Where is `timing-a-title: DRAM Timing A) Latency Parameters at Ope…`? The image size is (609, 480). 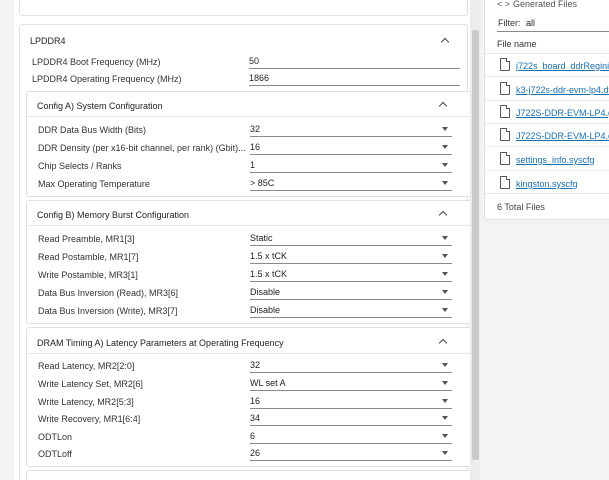 timing-a-title: DRAM Timing A) Latency Parameters at Ope… is located at coordinates (160, 343).